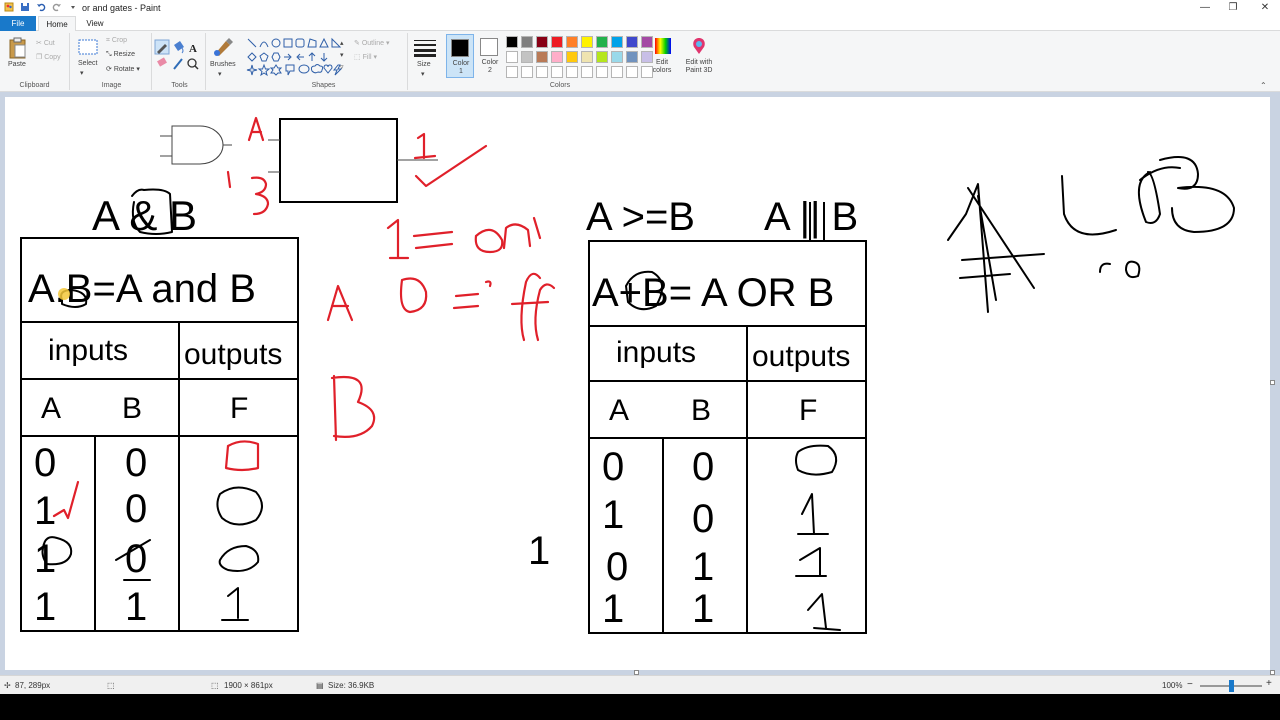  Describe the element at coordinates (324, 42) in the screenshot. I see `triangle-shape-icon` at that location.